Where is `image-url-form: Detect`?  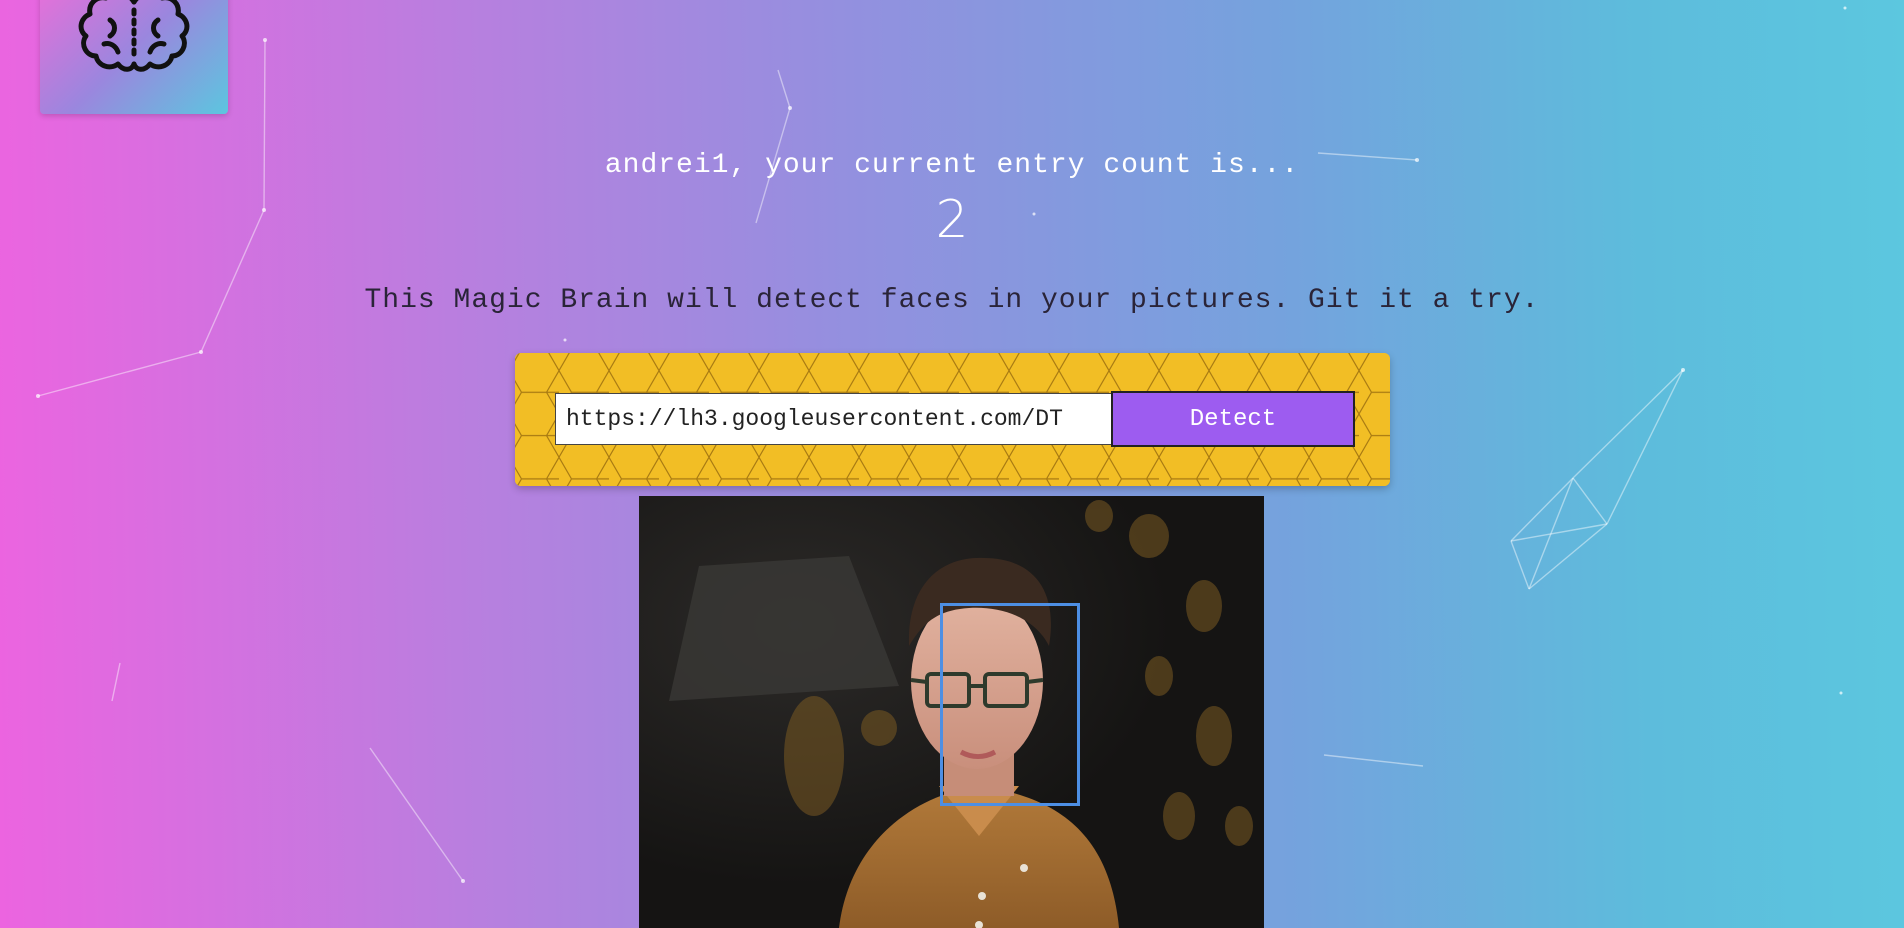 image-url-form: Detect is located at coordinates (952, 419).